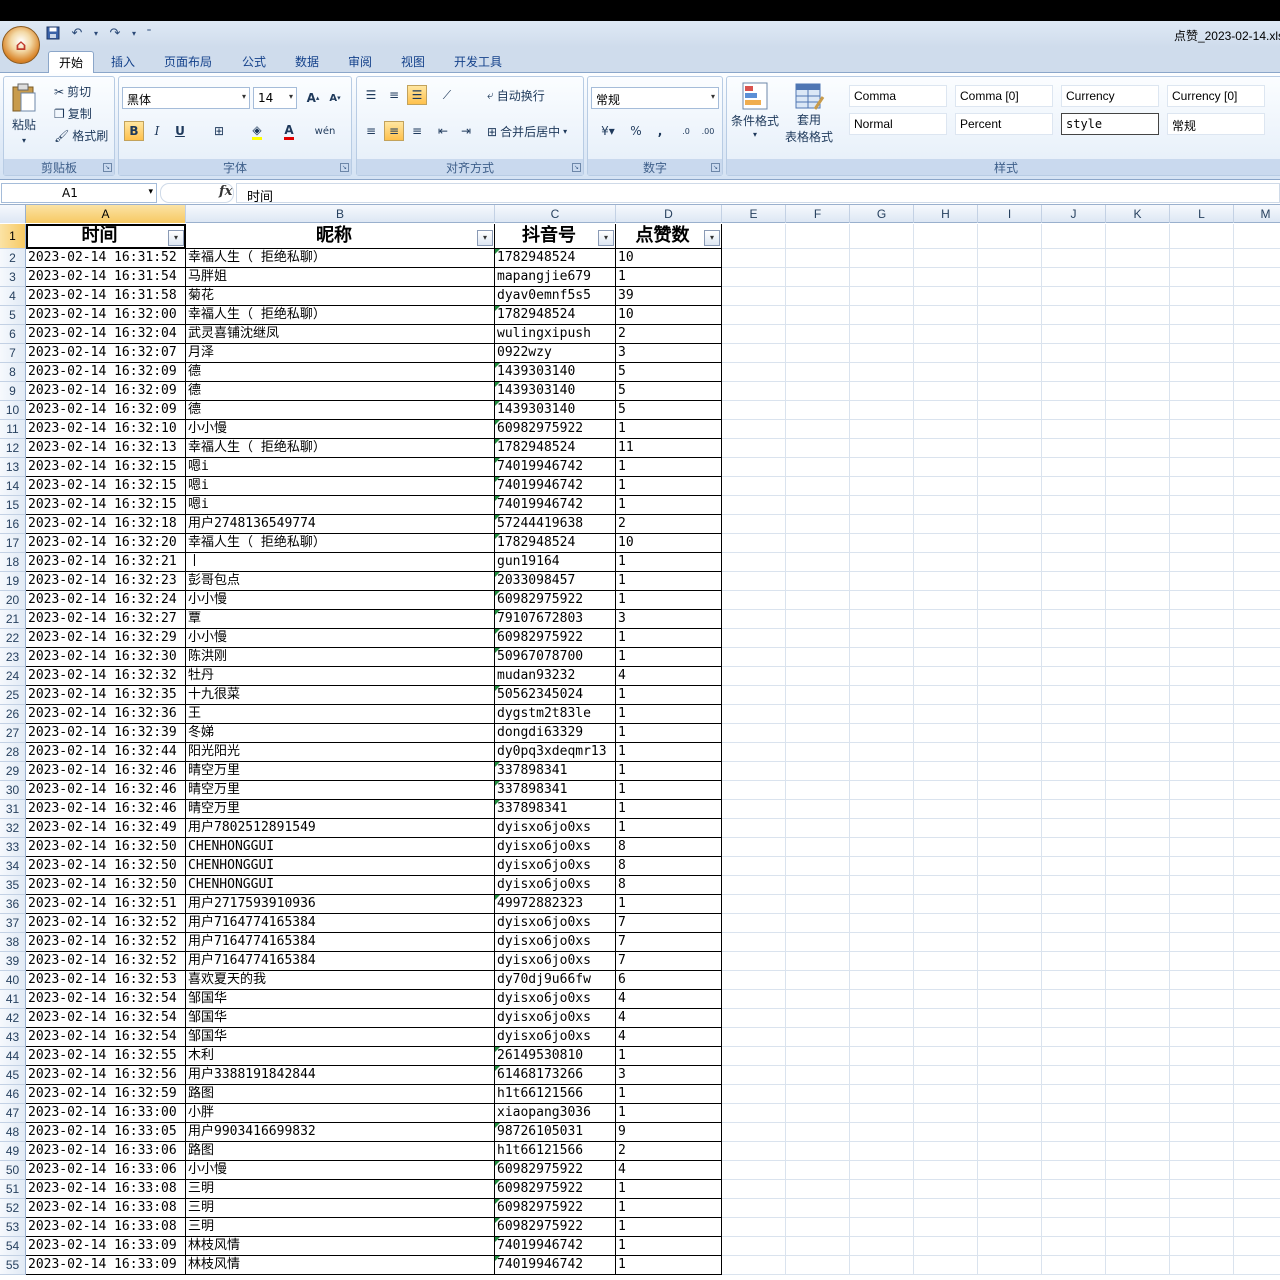  I want to click on nickname-cell: 用户7164774165384, so click(340, 923).